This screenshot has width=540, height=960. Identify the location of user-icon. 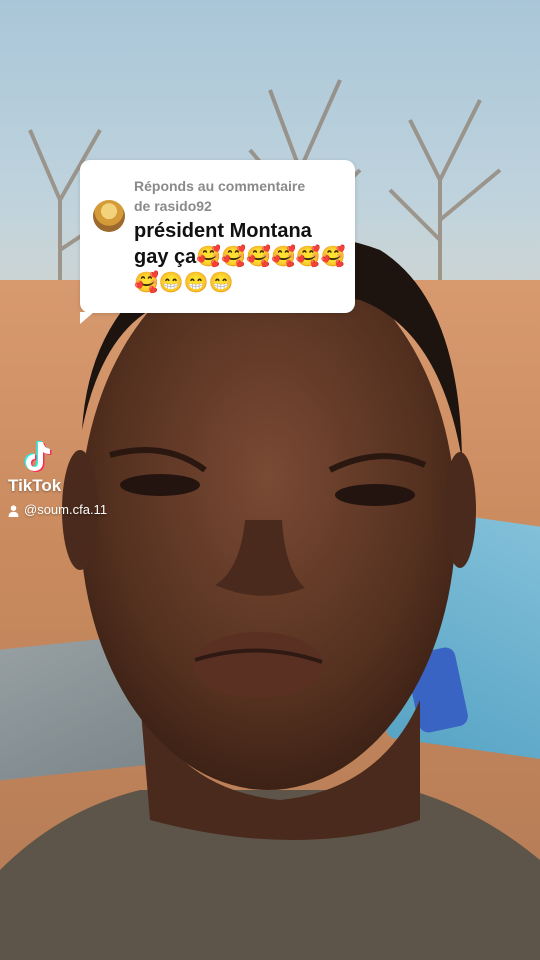
(13, 511).